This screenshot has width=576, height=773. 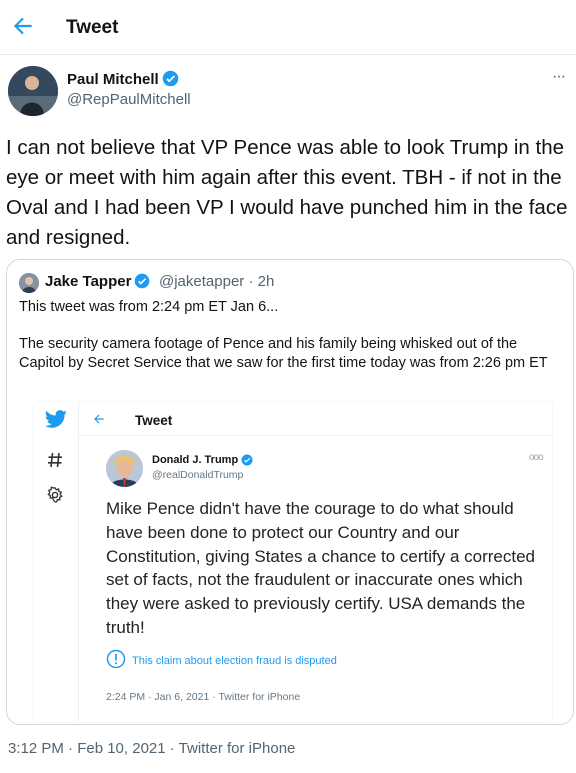 I want to click on quoted-avatar, so click(x=29, y=283).